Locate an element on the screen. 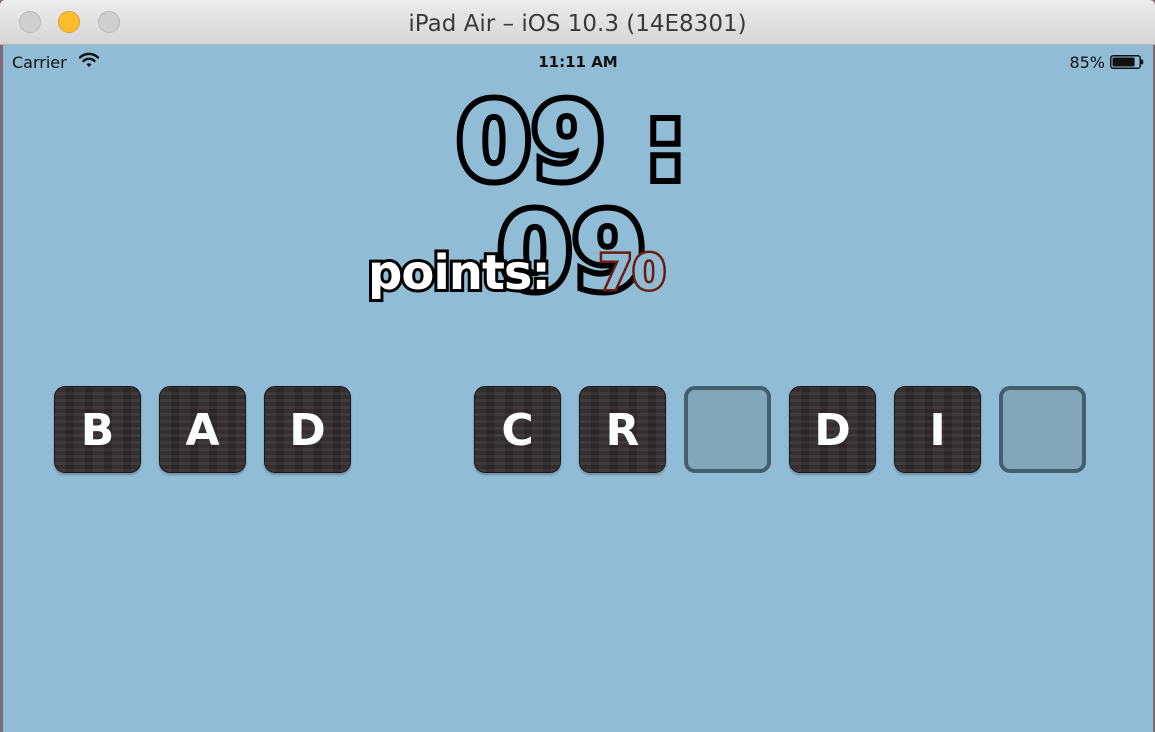  window-title: iPad Air – iOS 10.3 (14E8301) is located at coordinates (577, 24).